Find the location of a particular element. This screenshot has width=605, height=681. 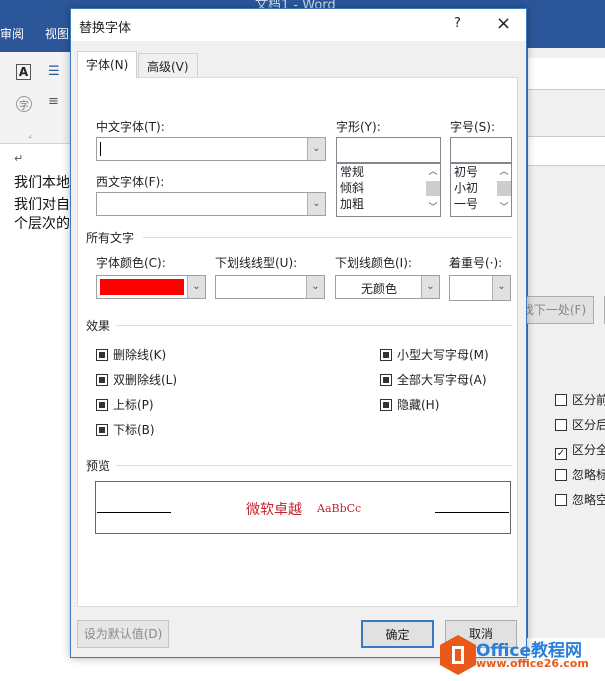

paragraph-mark: ↵ is located at coordinates (19, 158).